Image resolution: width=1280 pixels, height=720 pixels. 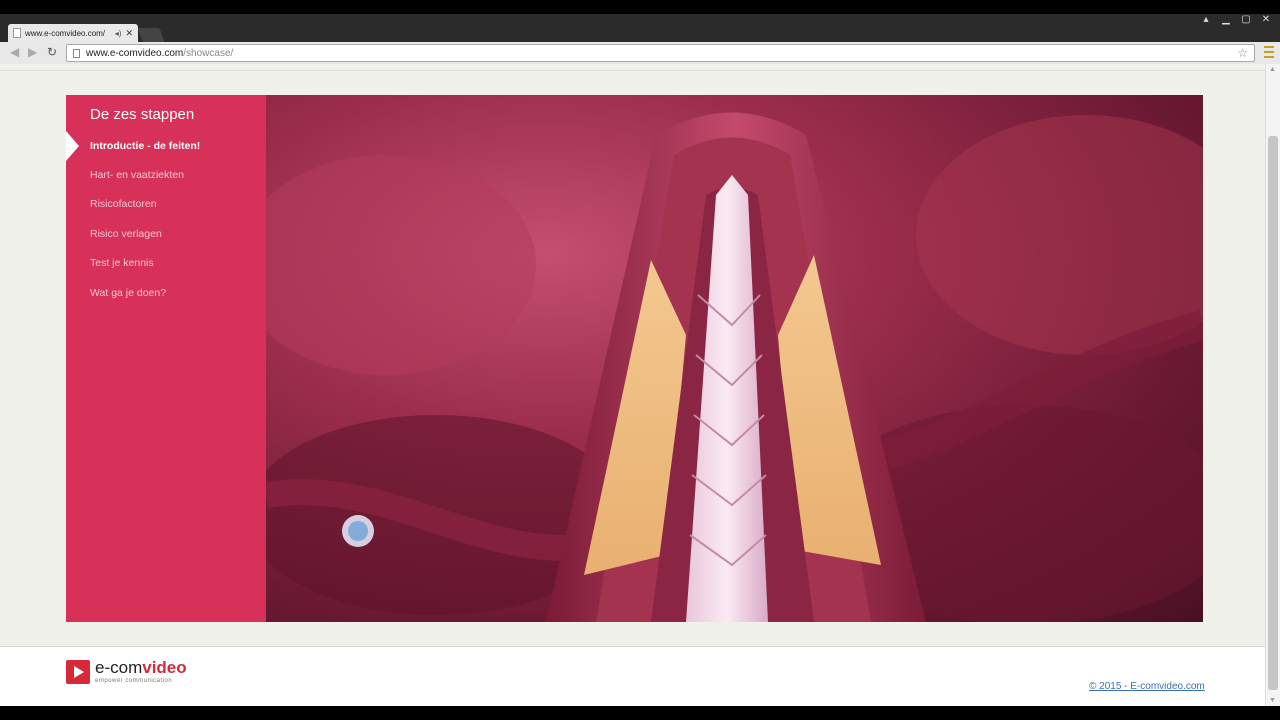 What do you see at coordinates (142, 114) in the screenshot?
I see `sidebar-title: De zes stappen` at bounding box center [142, 114].